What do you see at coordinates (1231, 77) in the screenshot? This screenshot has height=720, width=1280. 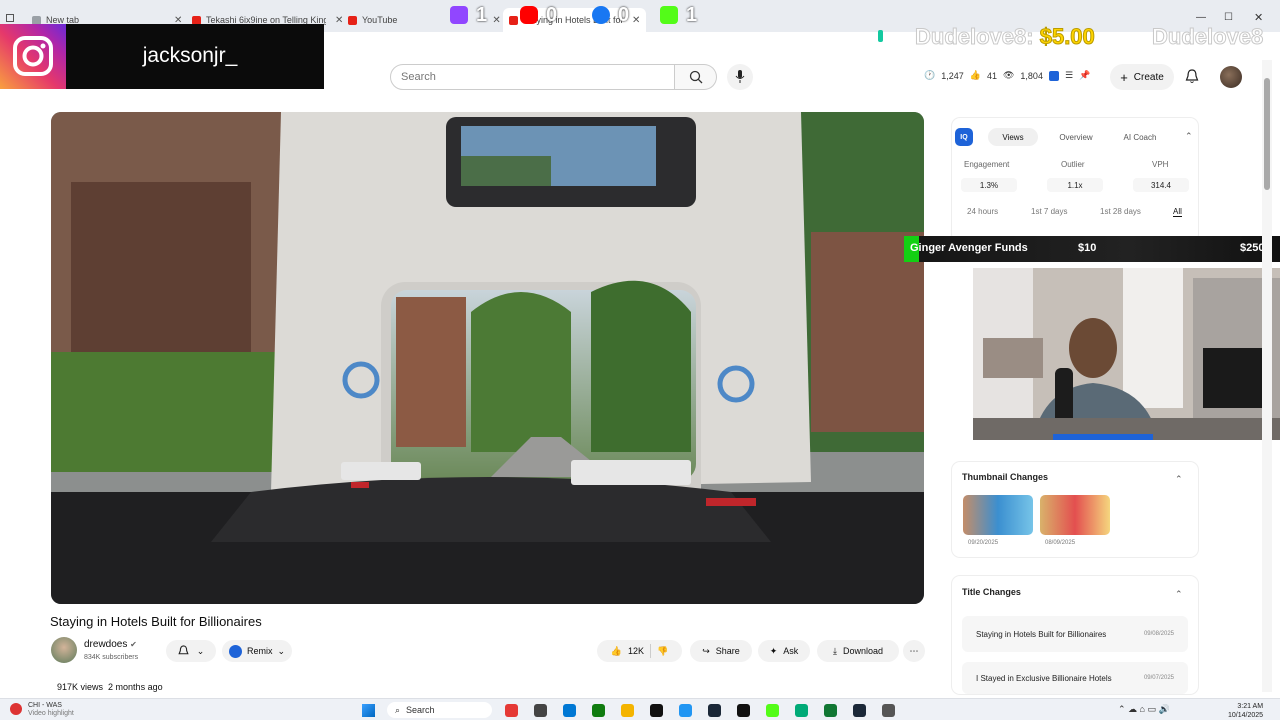 I see `account-avatar` at bounding box center [1231, 77].